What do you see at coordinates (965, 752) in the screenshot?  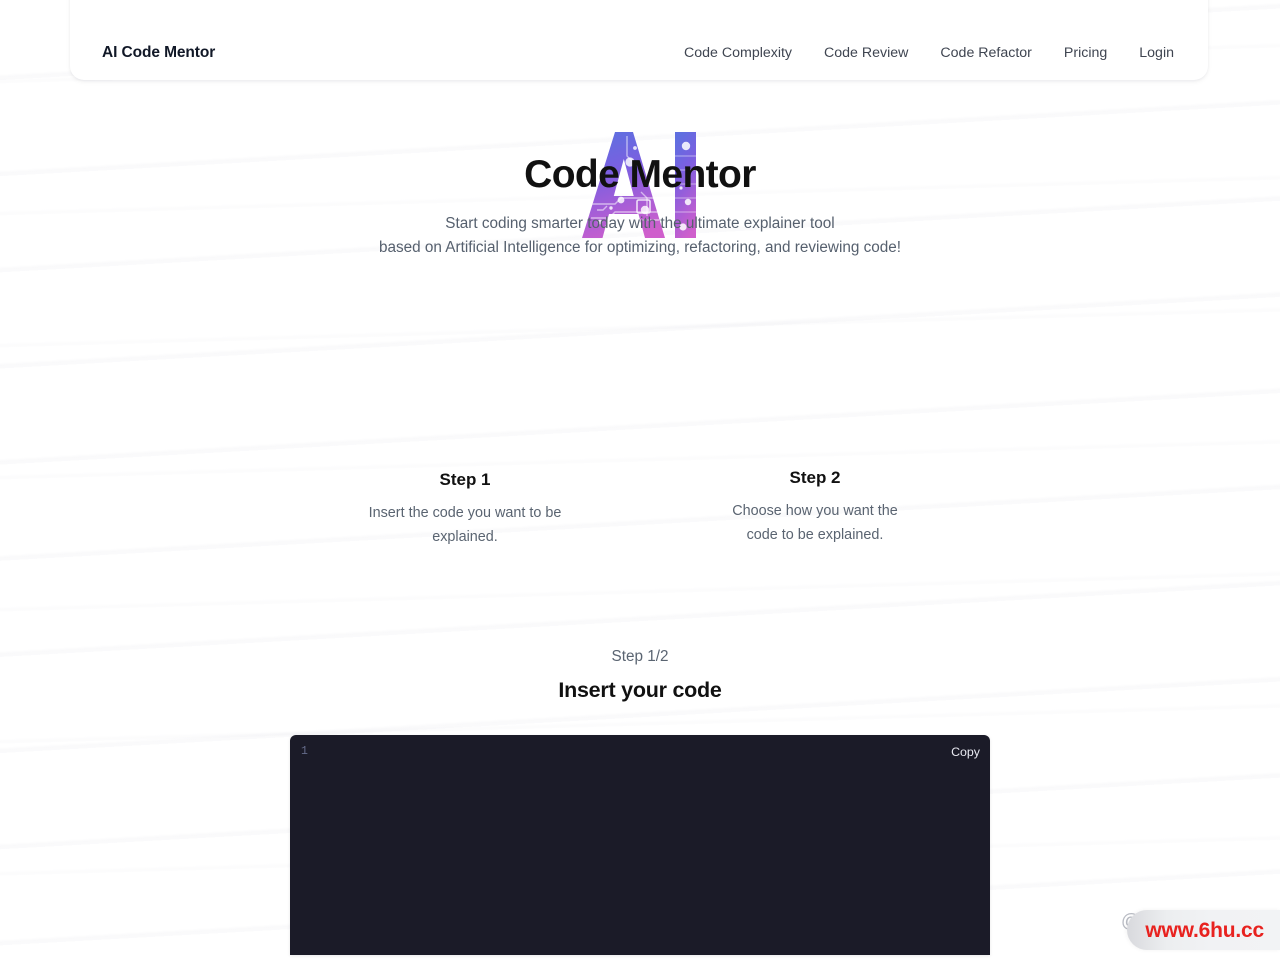 I see `copy-button: Copy` at bounding box center [965, 752].